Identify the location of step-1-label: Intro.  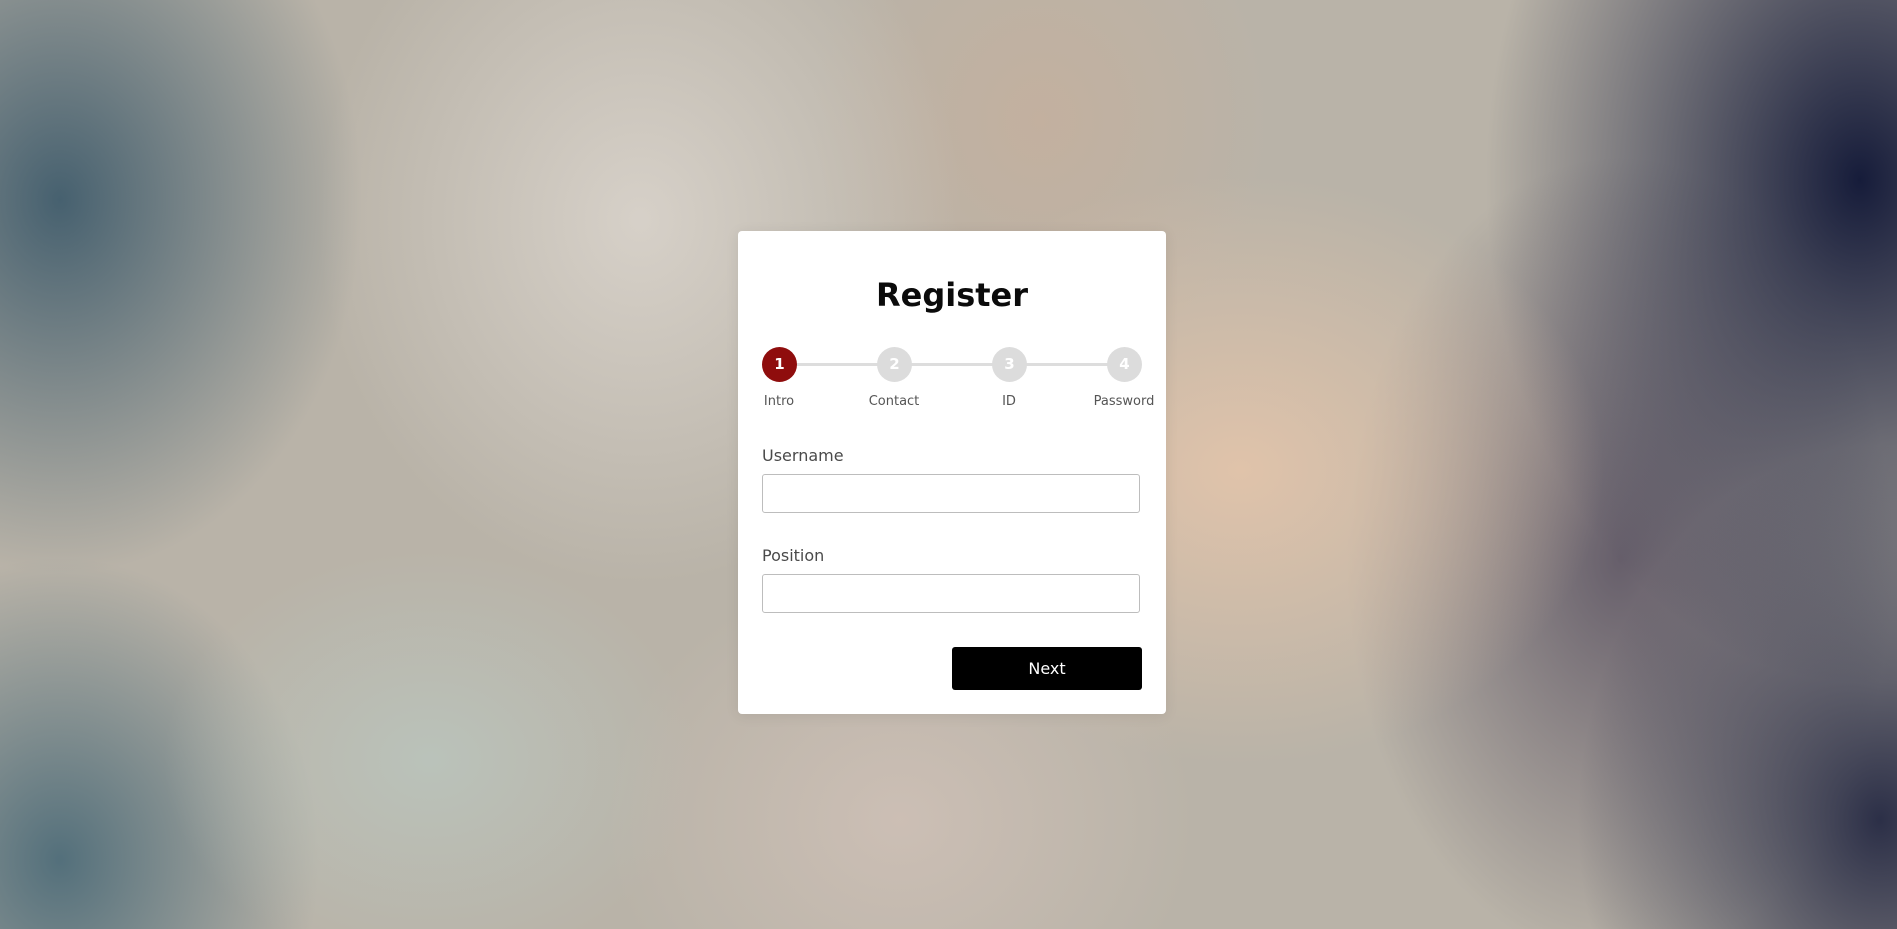
(779, 401).